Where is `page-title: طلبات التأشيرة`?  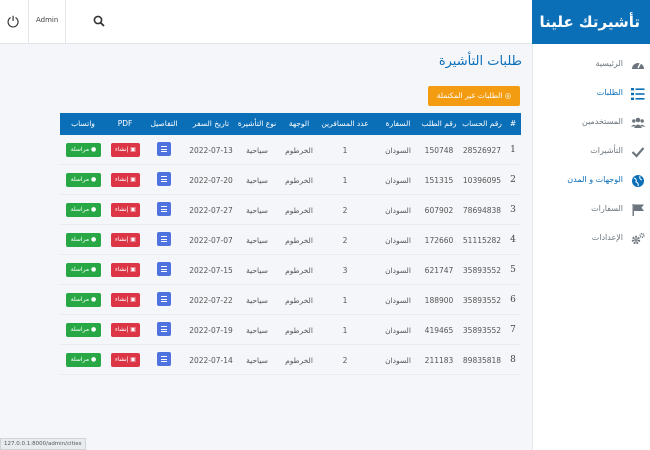 page-title: طلبات التأشيرة is located at coordinates (480, 61).